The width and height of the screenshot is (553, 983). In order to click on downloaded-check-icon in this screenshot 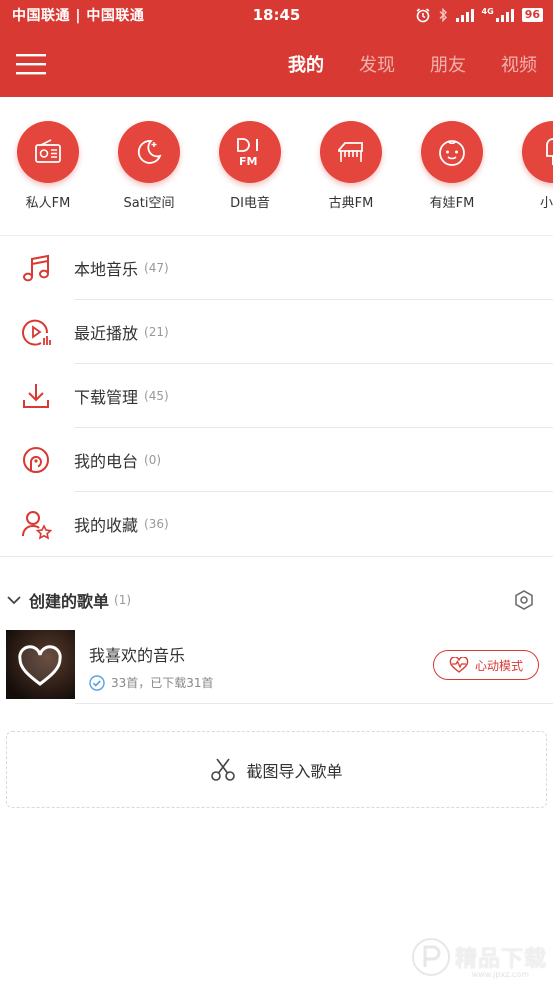, I will do `click(97, 682)`.